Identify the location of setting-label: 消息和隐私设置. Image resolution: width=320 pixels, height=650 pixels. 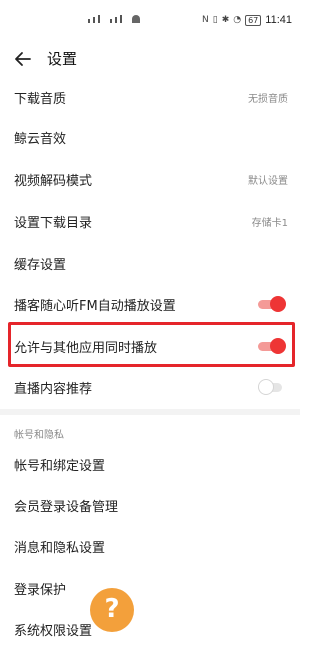
(60, 548).